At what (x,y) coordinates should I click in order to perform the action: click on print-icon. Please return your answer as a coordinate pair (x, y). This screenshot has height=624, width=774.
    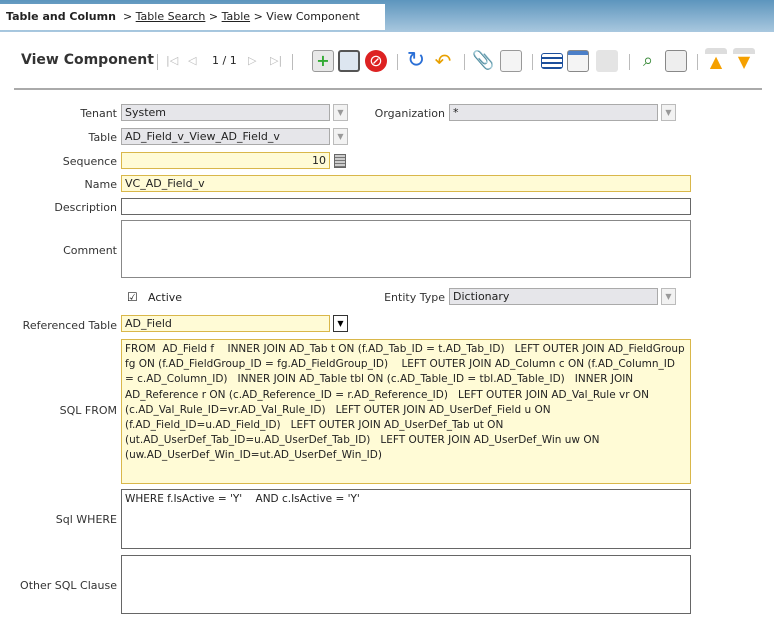
    Looking at the image, I should click on (607, 61).